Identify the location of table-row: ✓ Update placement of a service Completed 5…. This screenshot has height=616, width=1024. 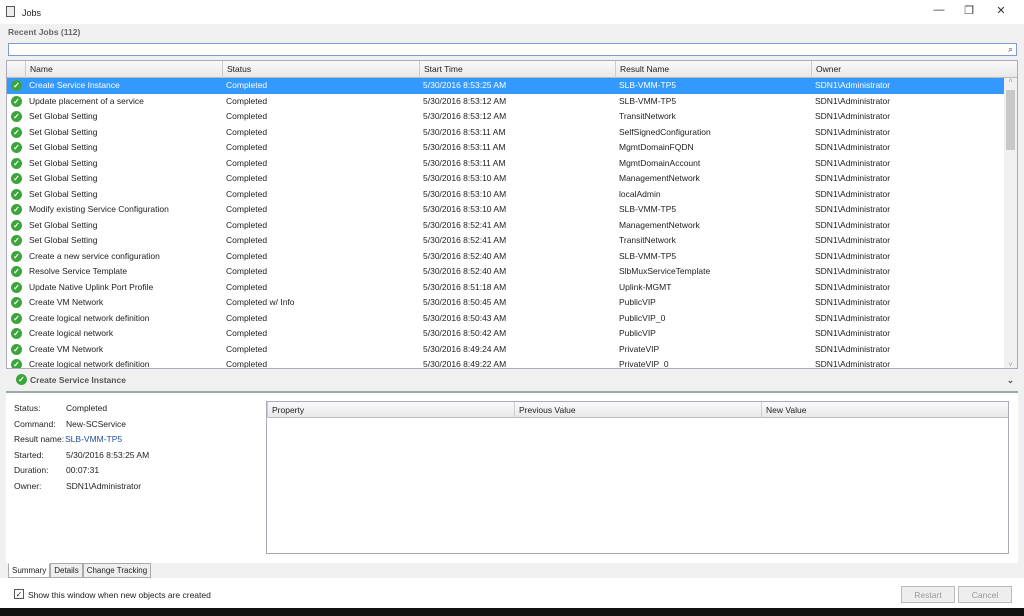
(506, 102).